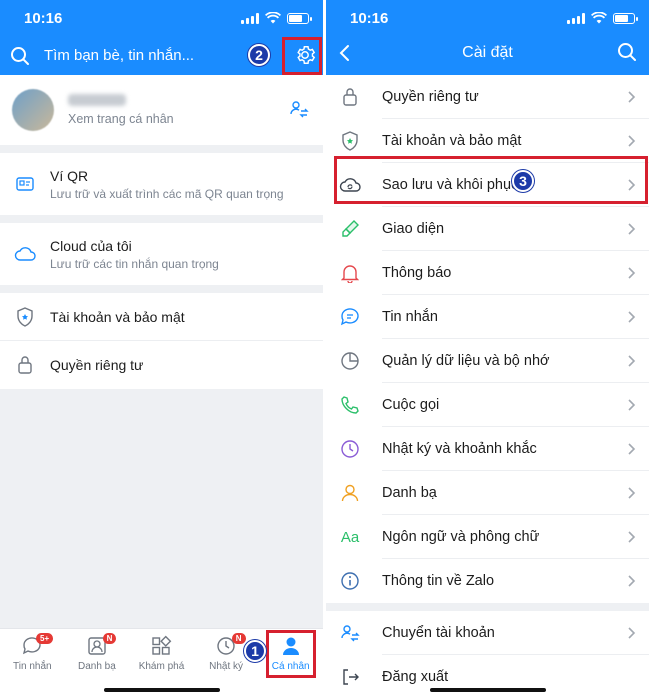 The height and width of the screenshot is (700, 649). What do you see at coordinates (161, 666) in the screenshot?
I see `nav-label: Khám phá` at bounding box center [161, 666].